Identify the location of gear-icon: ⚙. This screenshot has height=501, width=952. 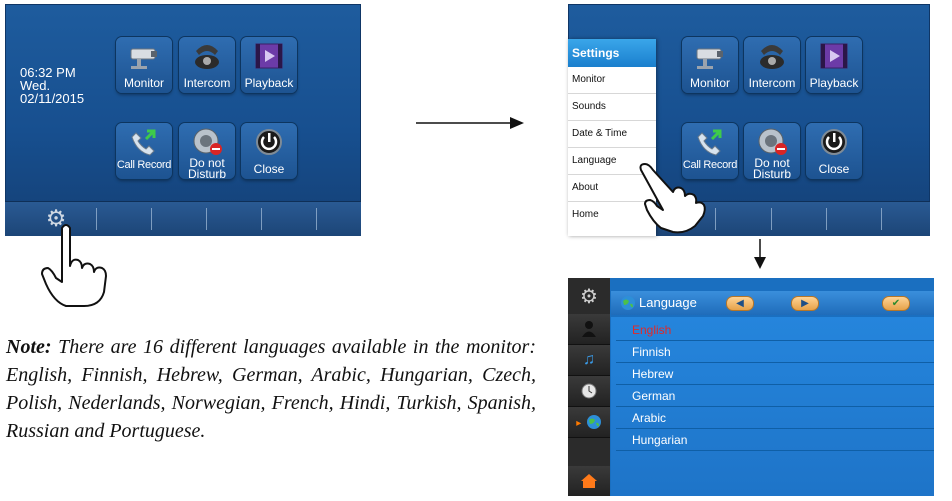
(589, 297).